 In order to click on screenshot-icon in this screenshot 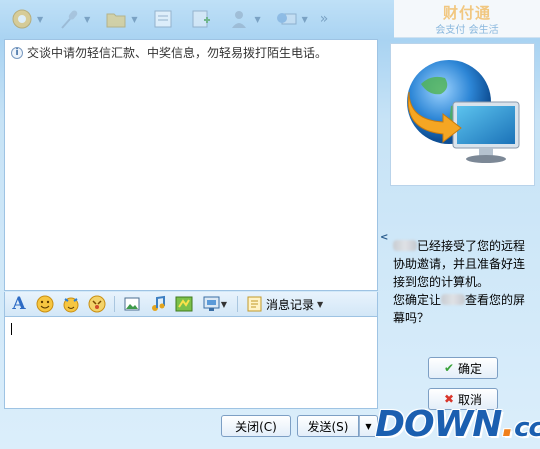, I will do `click(211, 303)`.